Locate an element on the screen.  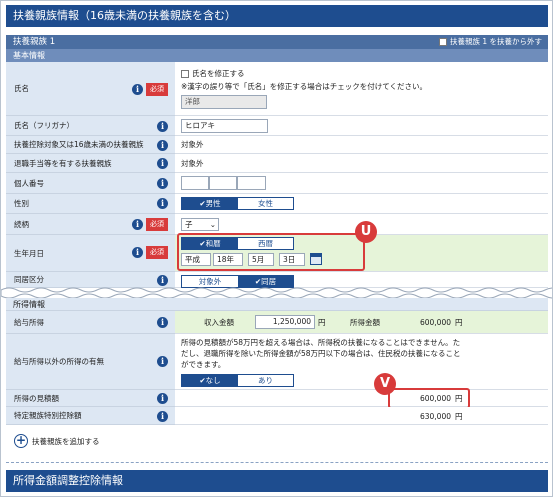
gender-male-option: ✔男性 is located at coordinates (210, 203).